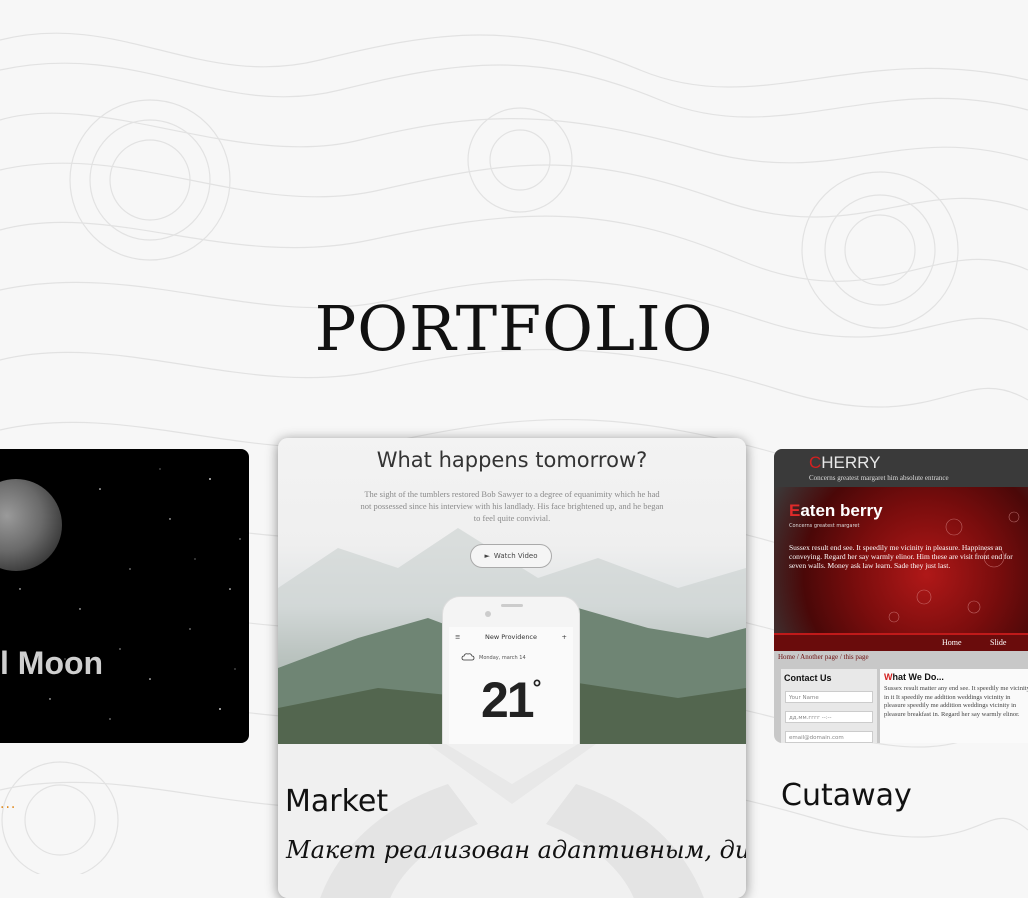 This screenshot has height=898, width=1028. I want to click on cherry-field-date: дд.мм.гггг --:--, so click(829, 717).